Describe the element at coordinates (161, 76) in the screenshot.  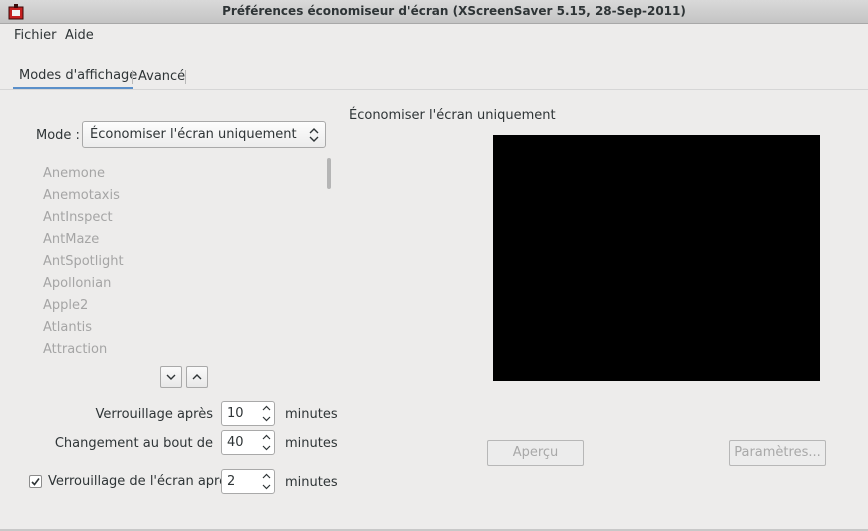
I see `tab-advanced: Avancé` at that location.